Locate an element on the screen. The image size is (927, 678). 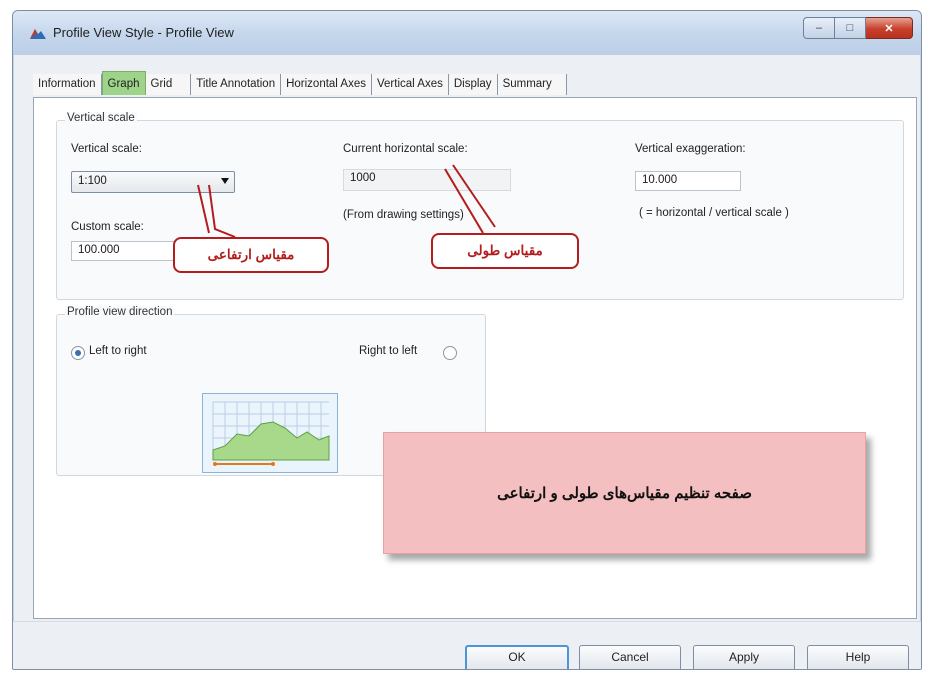
tab-information: Information is located at coordinates (67, 84).